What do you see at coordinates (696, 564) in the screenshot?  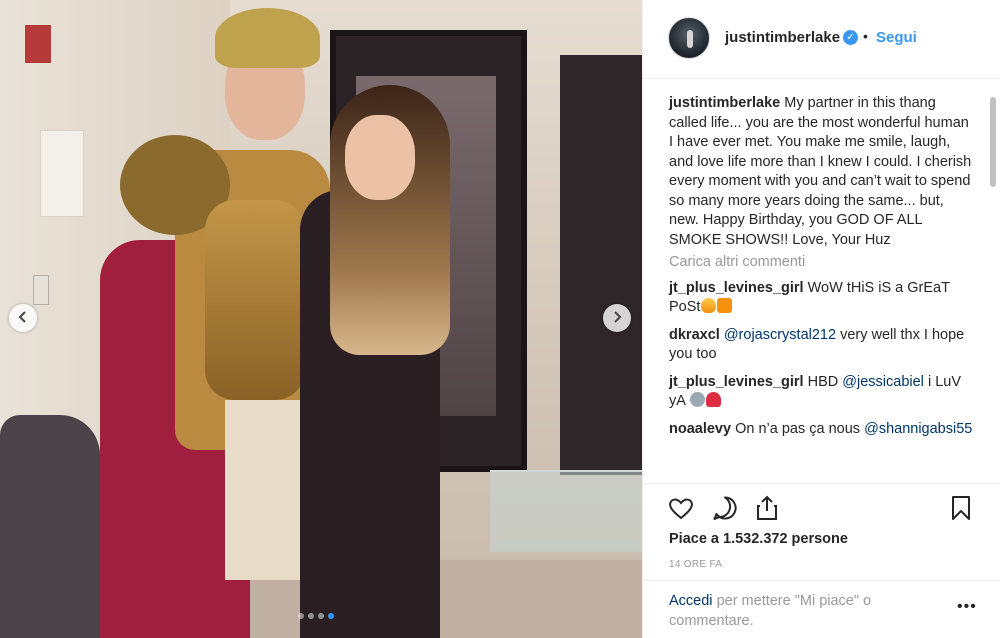 I see `post-timestamp: 14 ORE FA` at bounding box center [696, 564].